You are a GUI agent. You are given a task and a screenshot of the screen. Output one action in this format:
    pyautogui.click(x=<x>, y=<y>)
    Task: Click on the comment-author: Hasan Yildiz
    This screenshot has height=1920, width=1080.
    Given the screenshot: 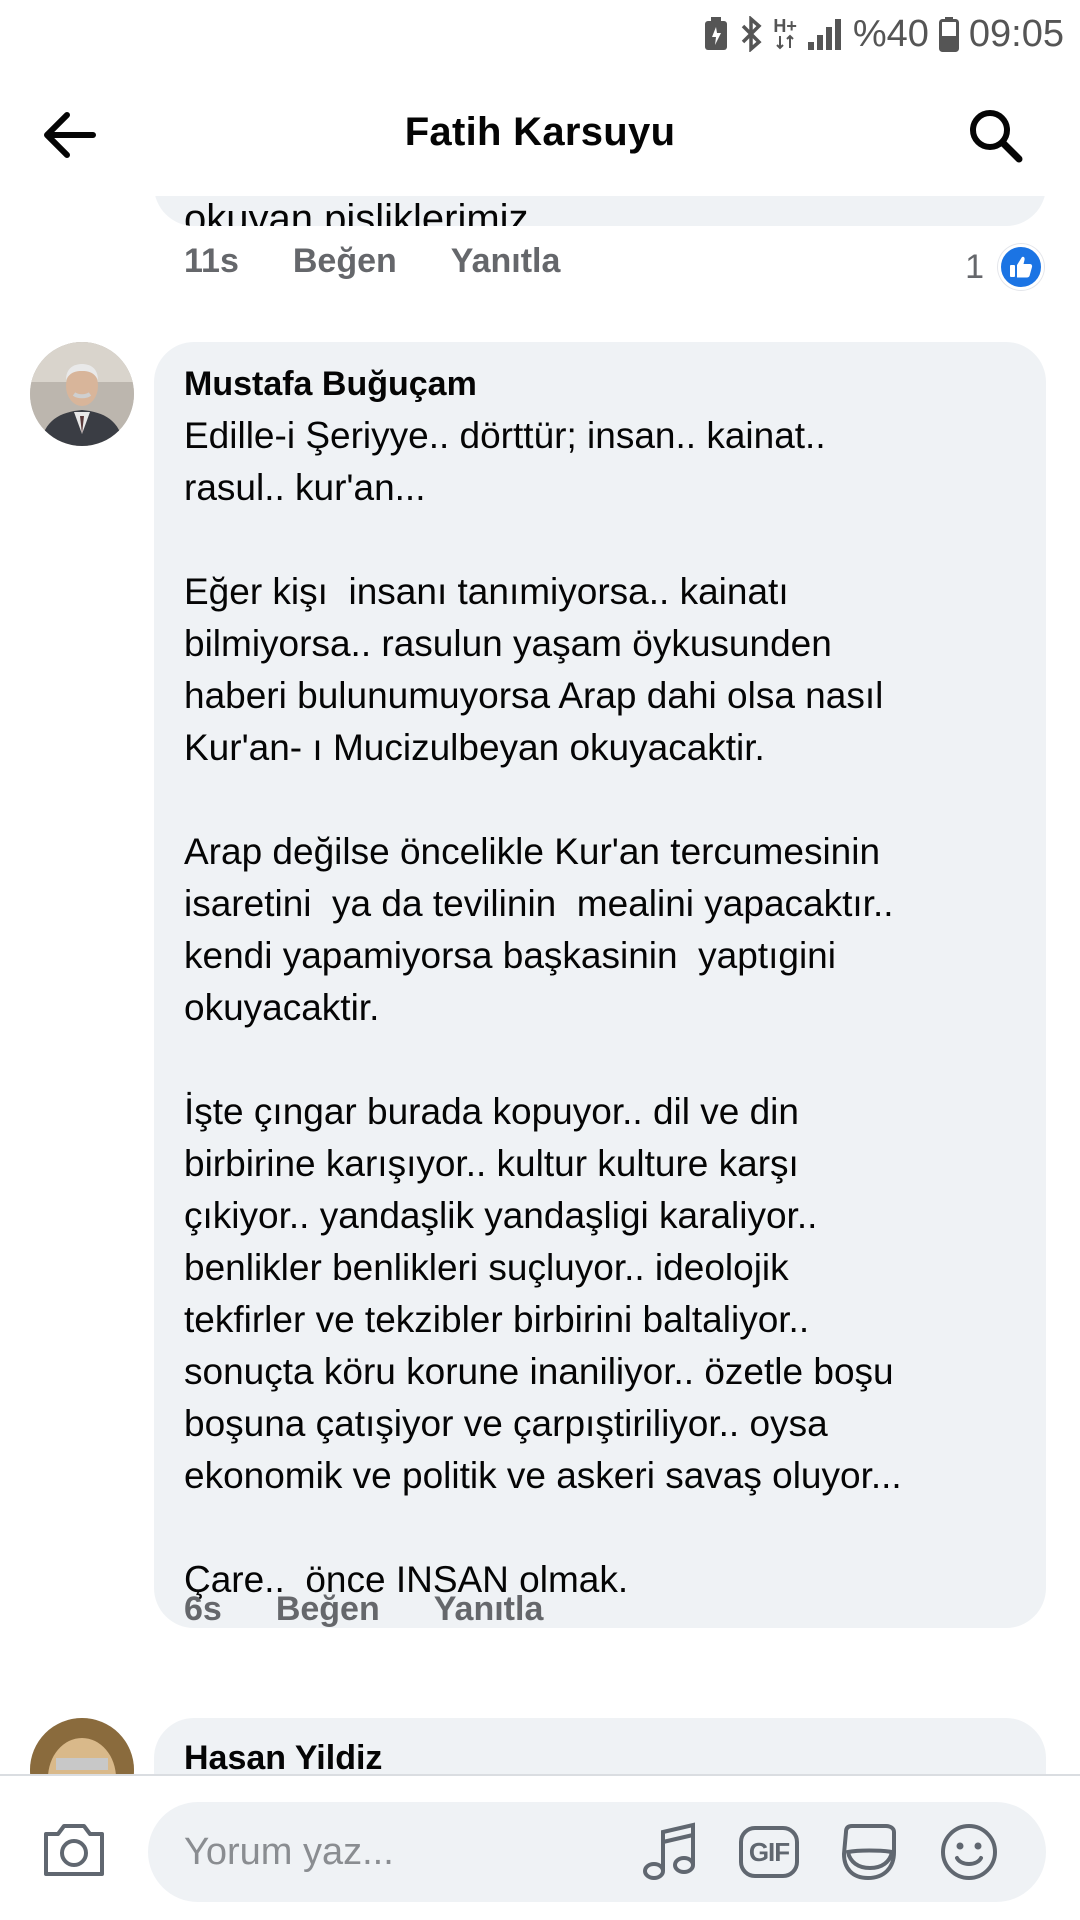 What is the action you would take?
    pyautogui.click(x=600, y=1755)
    